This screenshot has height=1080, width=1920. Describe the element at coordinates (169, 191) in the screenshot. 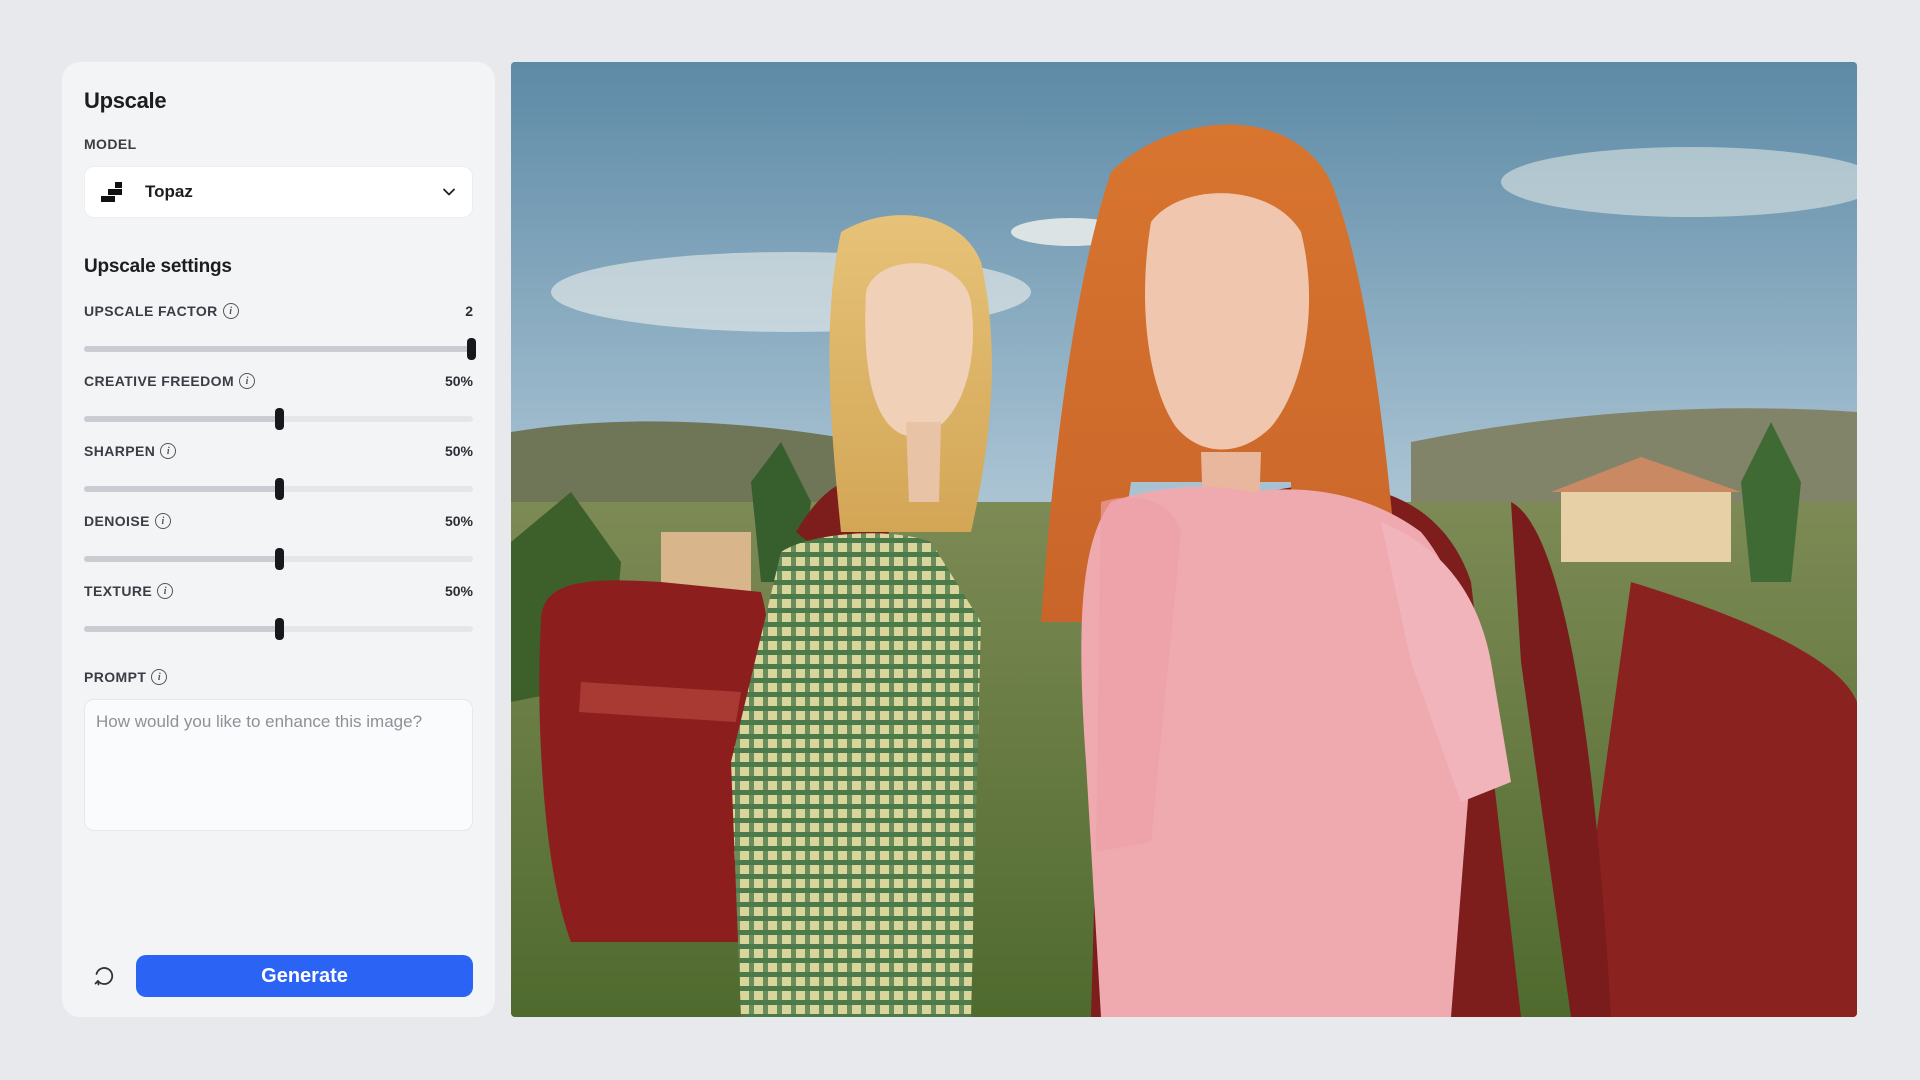

I see `model-select-value: Topaz` at that location.